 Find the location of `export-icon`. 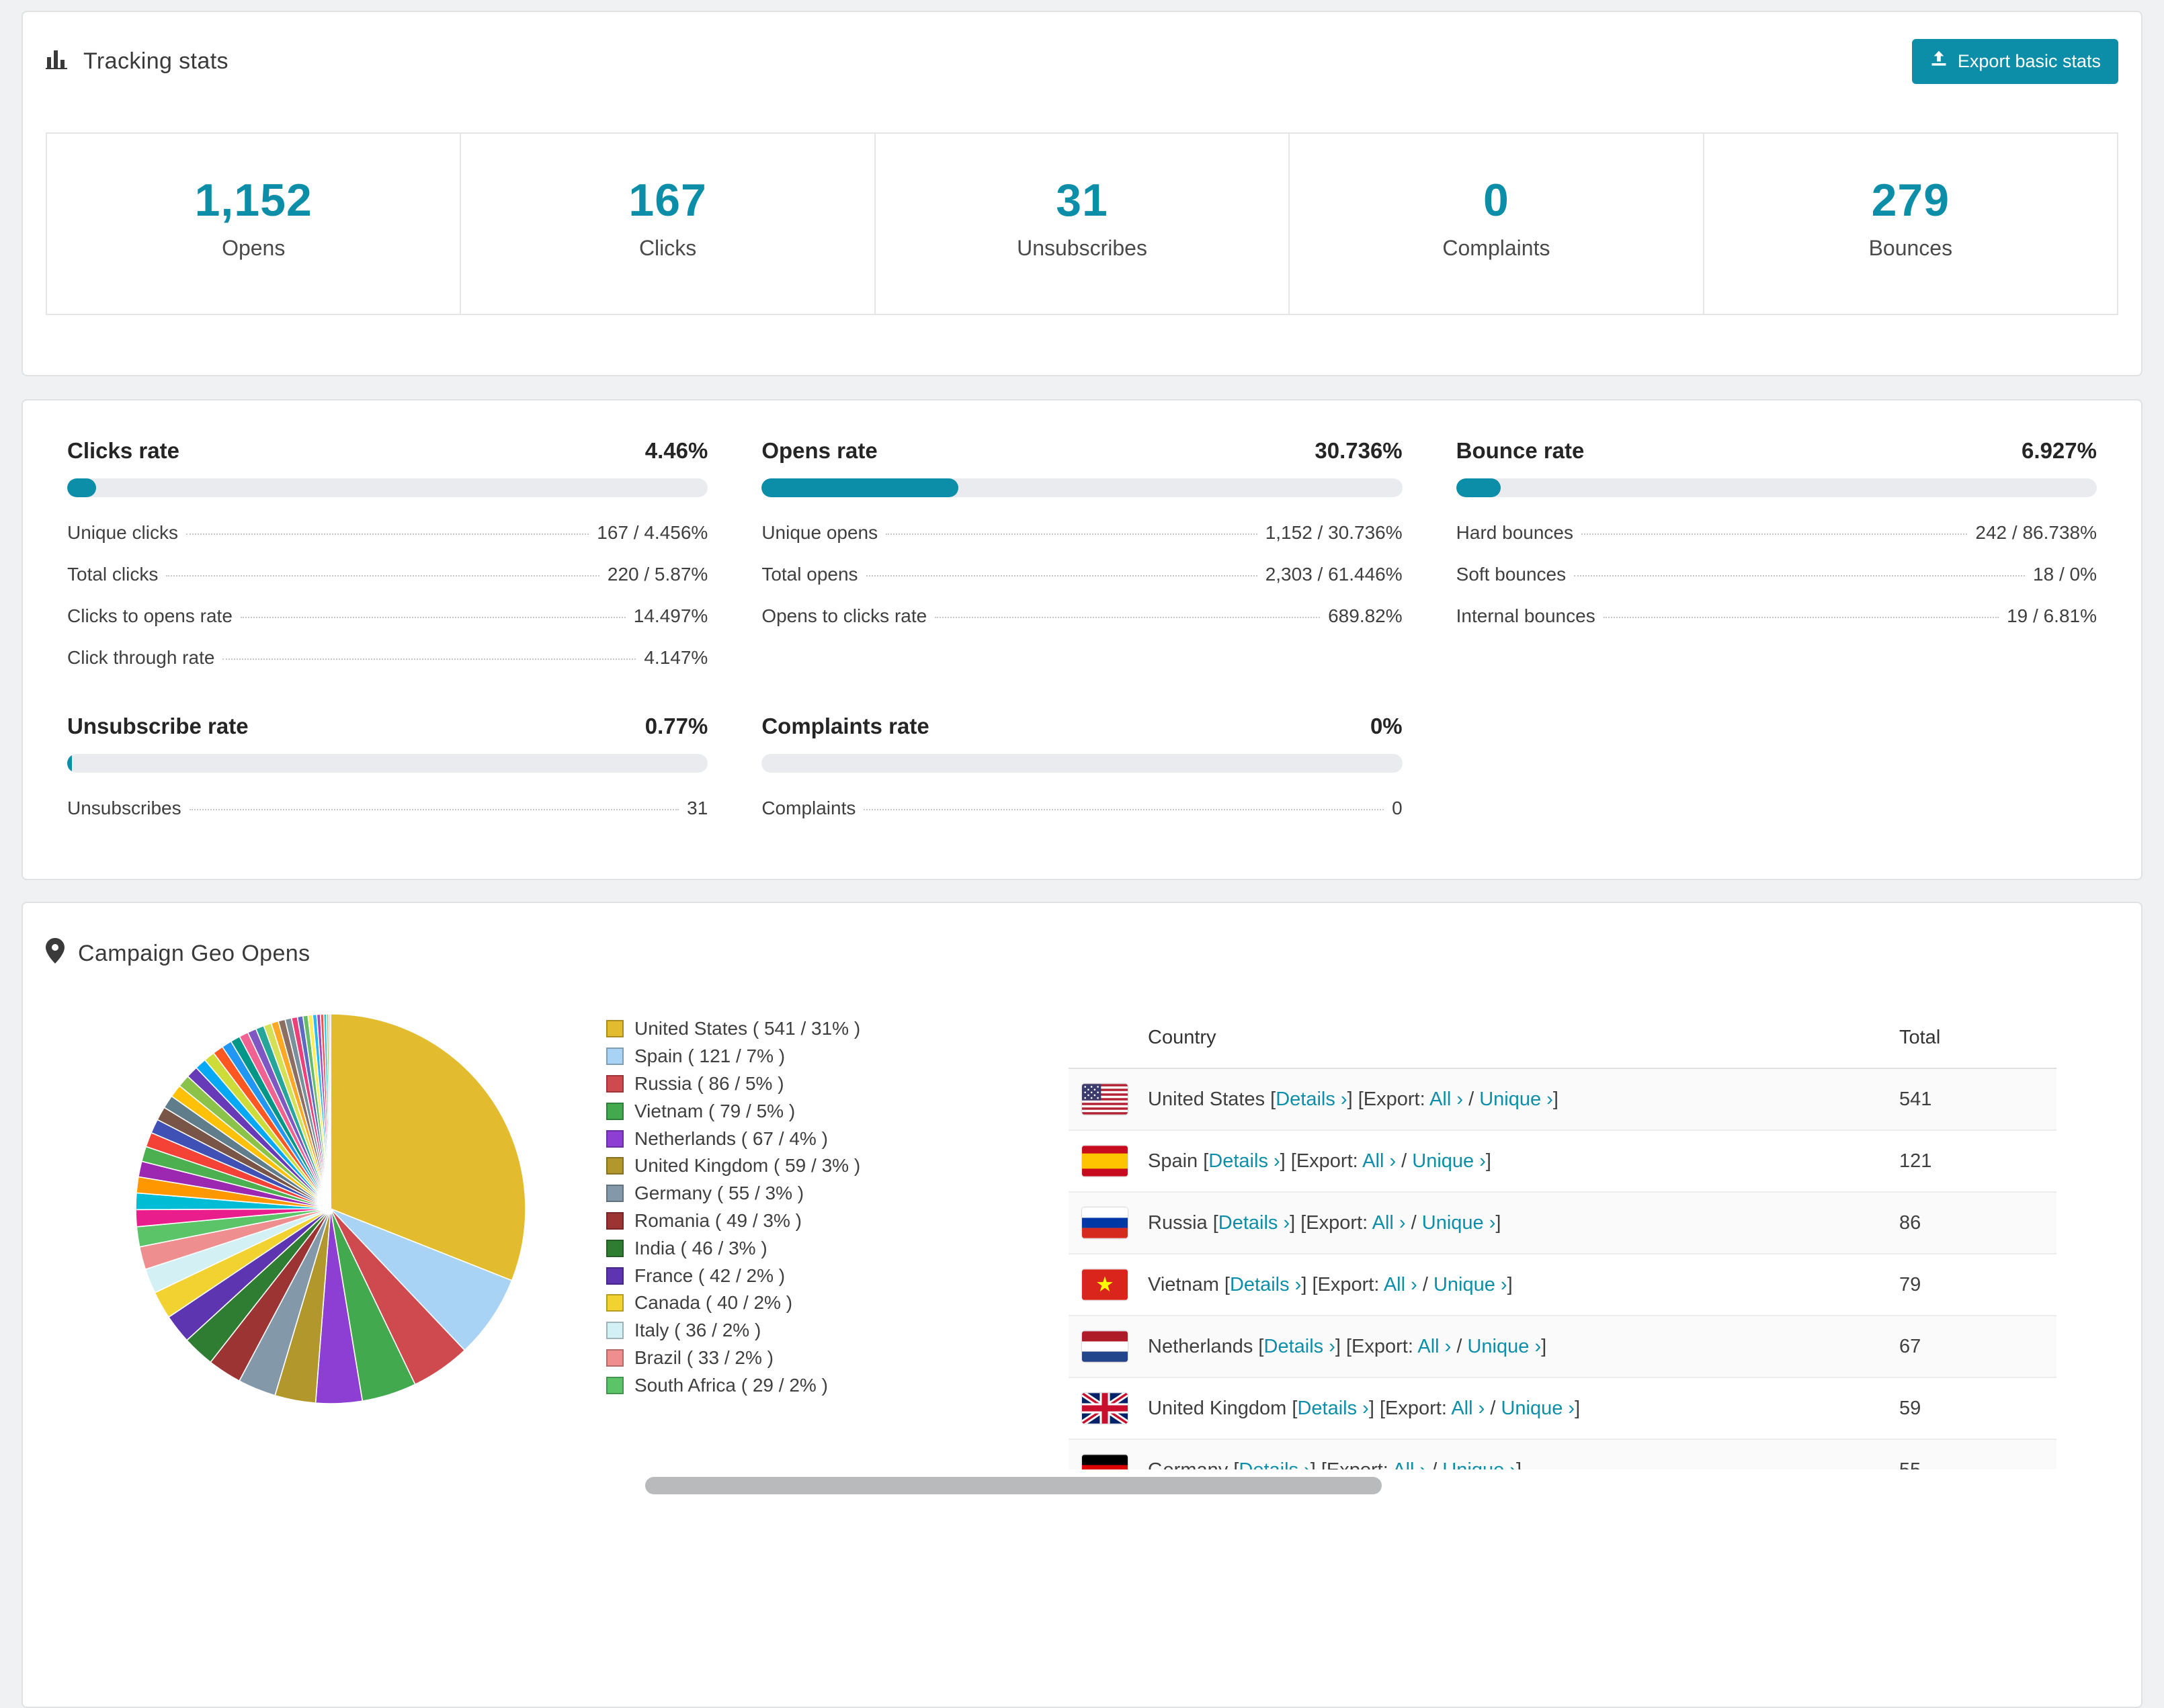

export-icon is located at coordinates (1938, 61).